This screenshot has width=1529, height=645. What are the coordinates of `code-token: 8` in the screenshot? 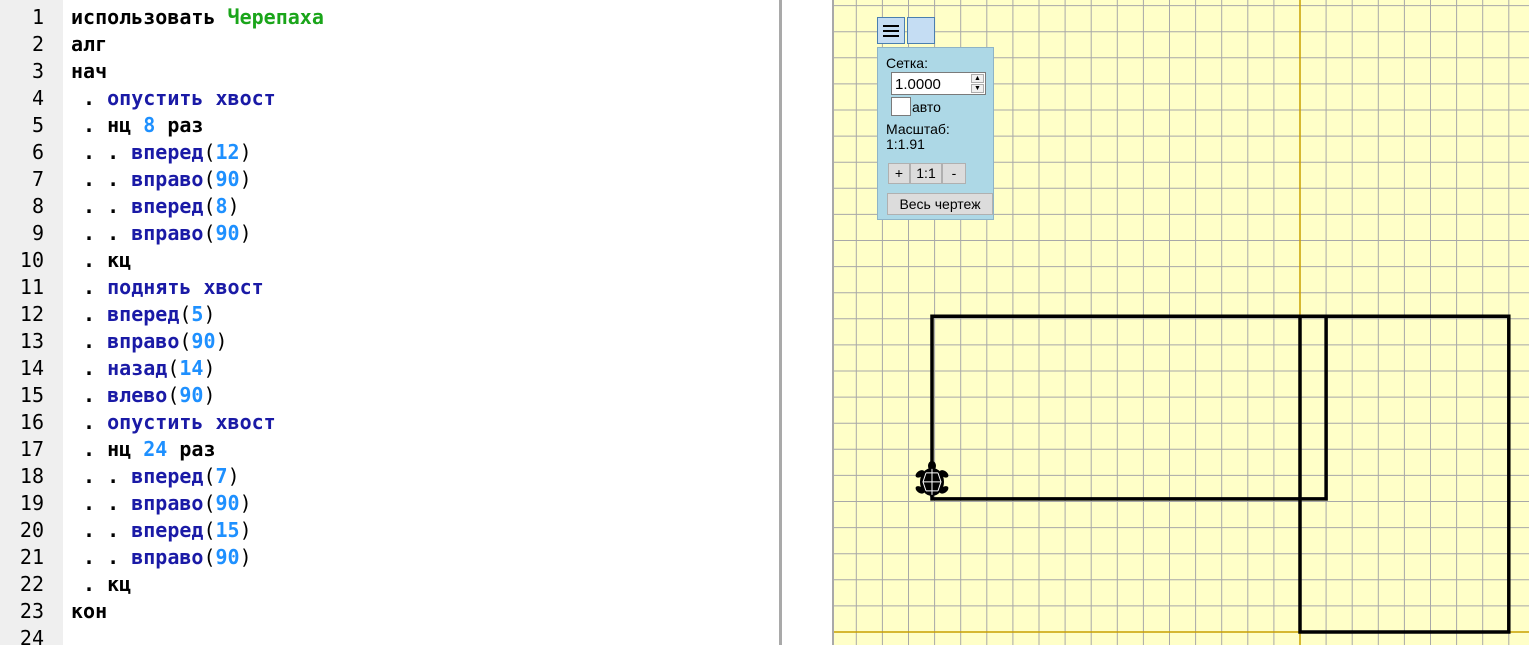 It's located at (149, 125).